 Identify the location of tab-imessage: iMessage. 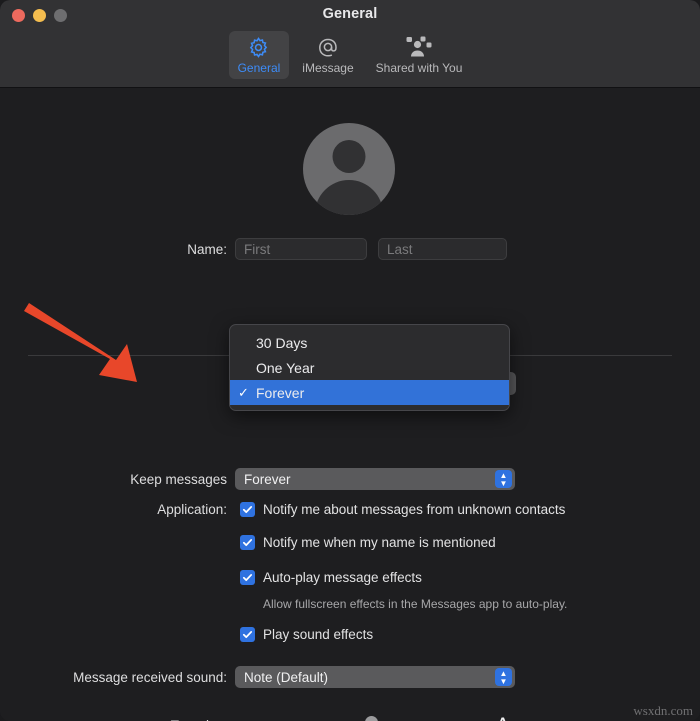
(327, 55).